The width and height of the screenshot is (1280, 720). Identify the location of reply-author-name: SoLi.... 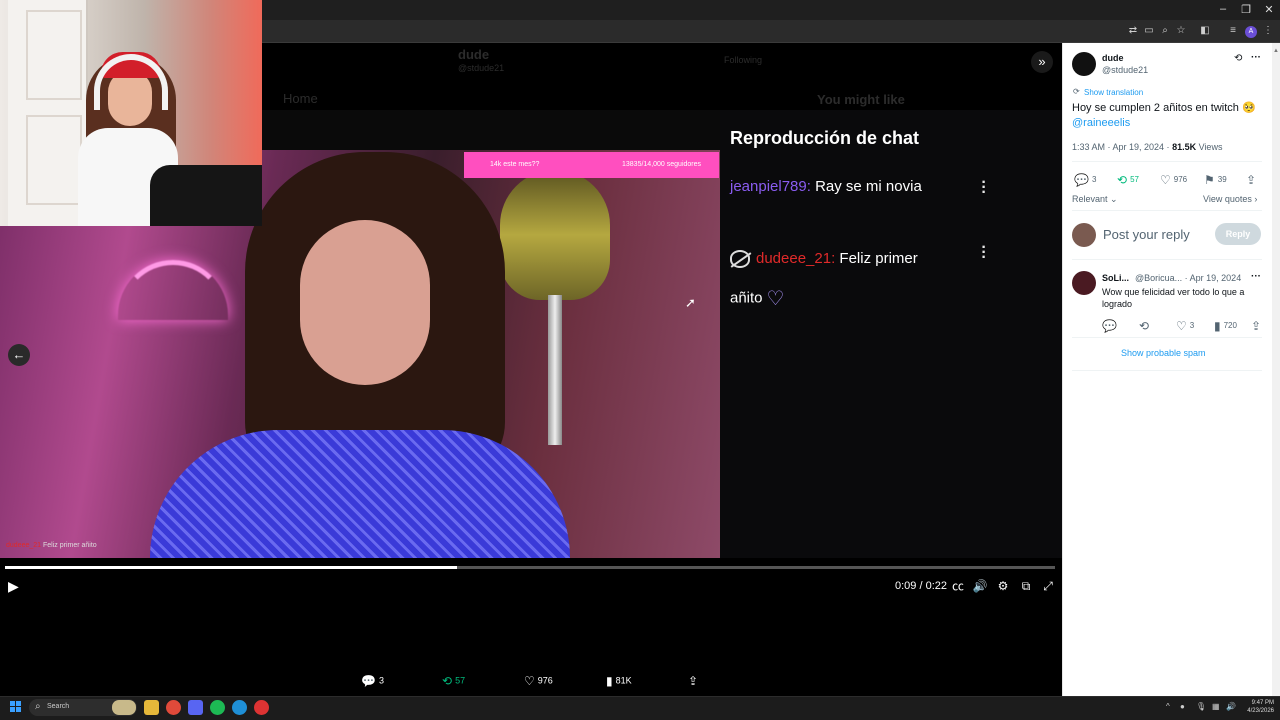
(1115, 278).